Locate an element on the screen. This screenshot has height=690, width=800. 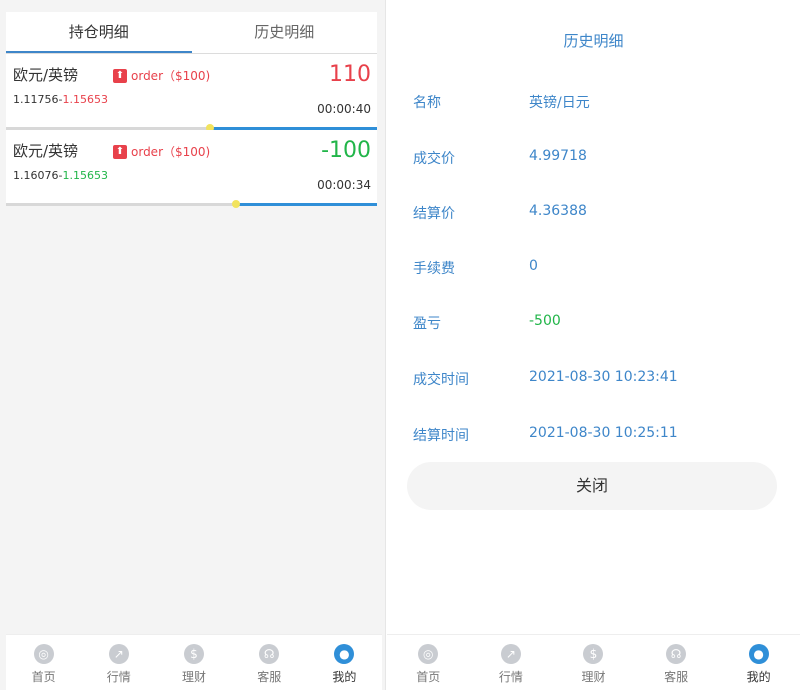
tab-bar: 持仓明细 历史明细 is located at coordinates (191, 33).